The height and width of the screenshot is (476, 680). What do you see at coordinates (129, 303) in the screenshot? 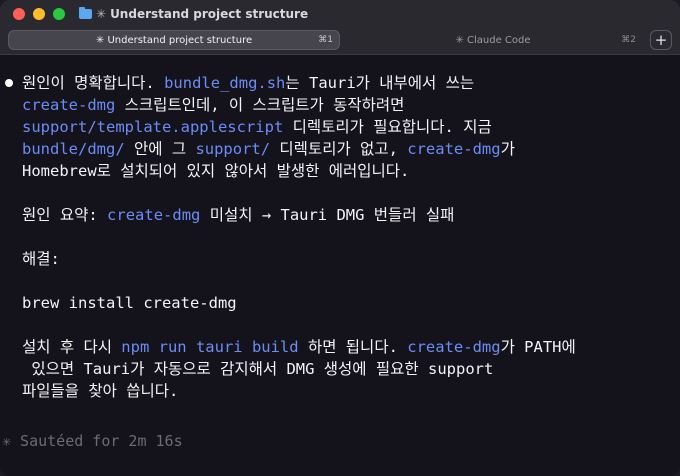
I see `command-line: brew install create-dmg` at bounding box center [129, 303].